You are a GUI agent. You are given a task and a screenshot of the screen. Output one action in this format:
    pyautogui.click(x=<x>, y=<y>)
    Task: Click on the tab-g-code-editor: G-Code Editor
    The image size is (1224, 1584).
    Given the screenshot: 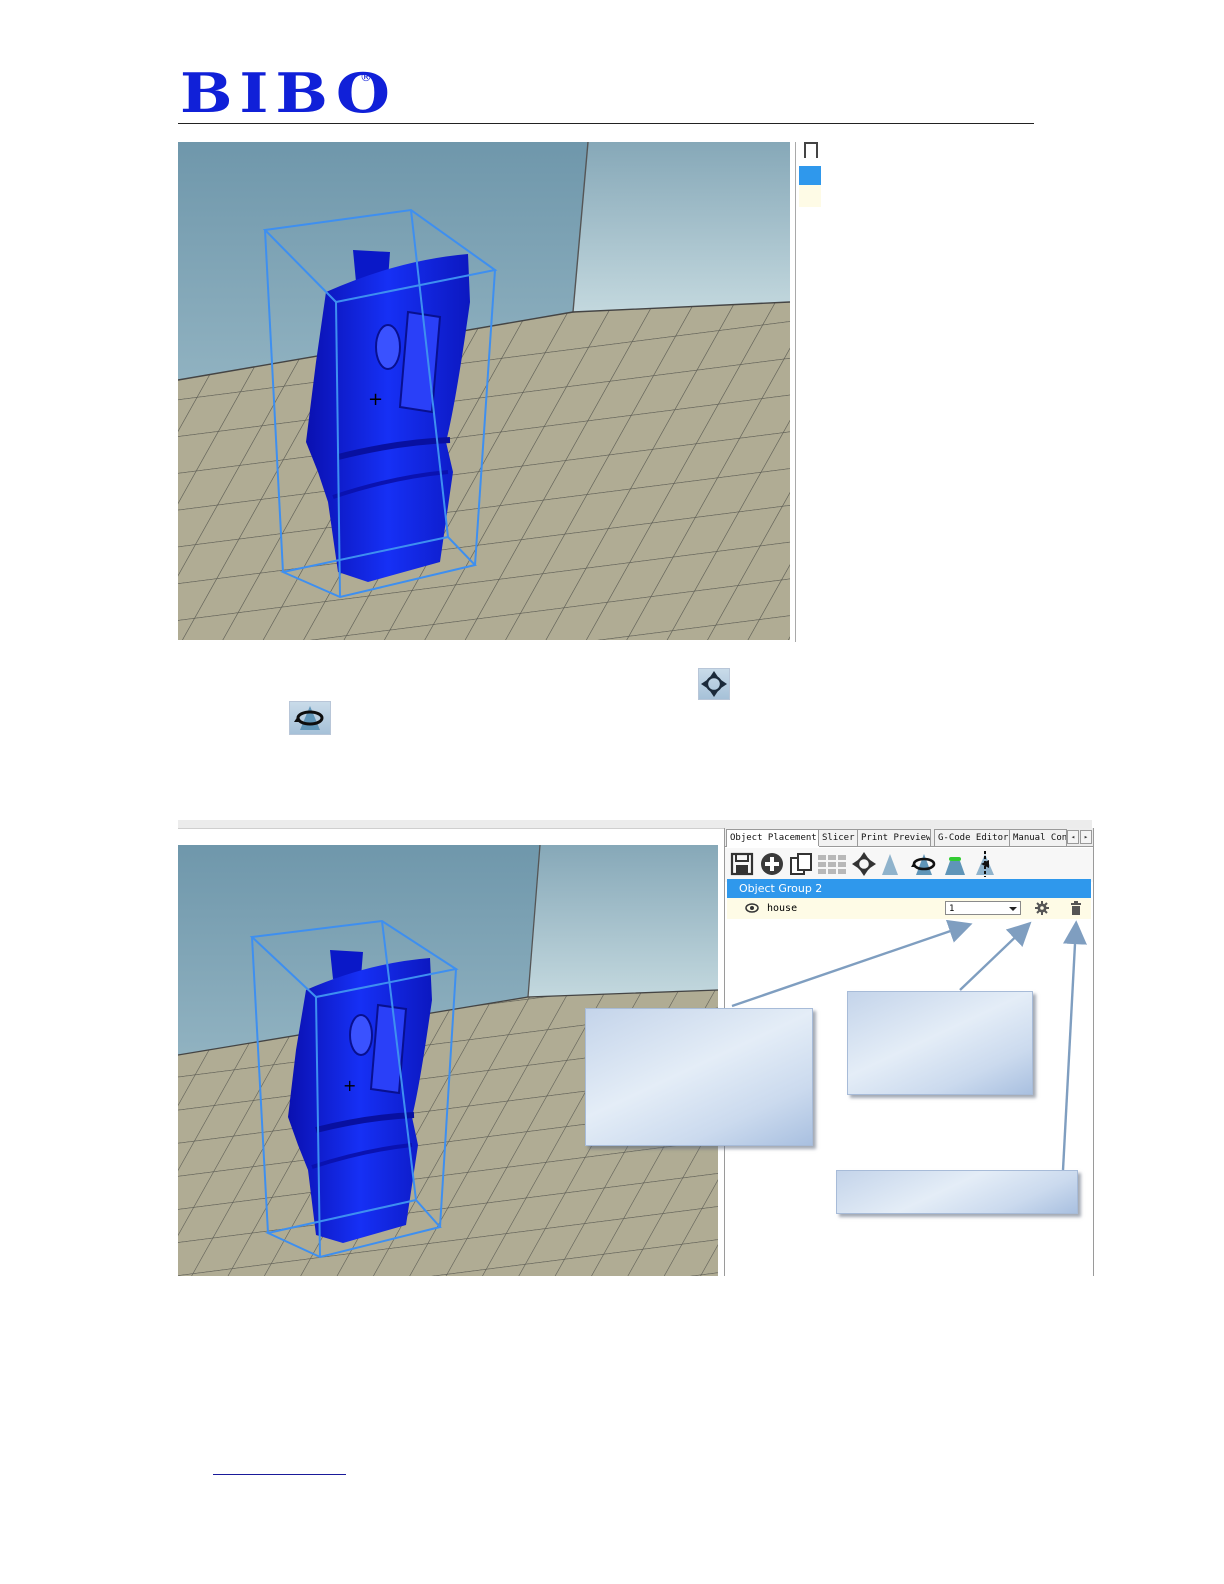 What is the action you would take?
    pyautogui.click(x=972, y=837)
    